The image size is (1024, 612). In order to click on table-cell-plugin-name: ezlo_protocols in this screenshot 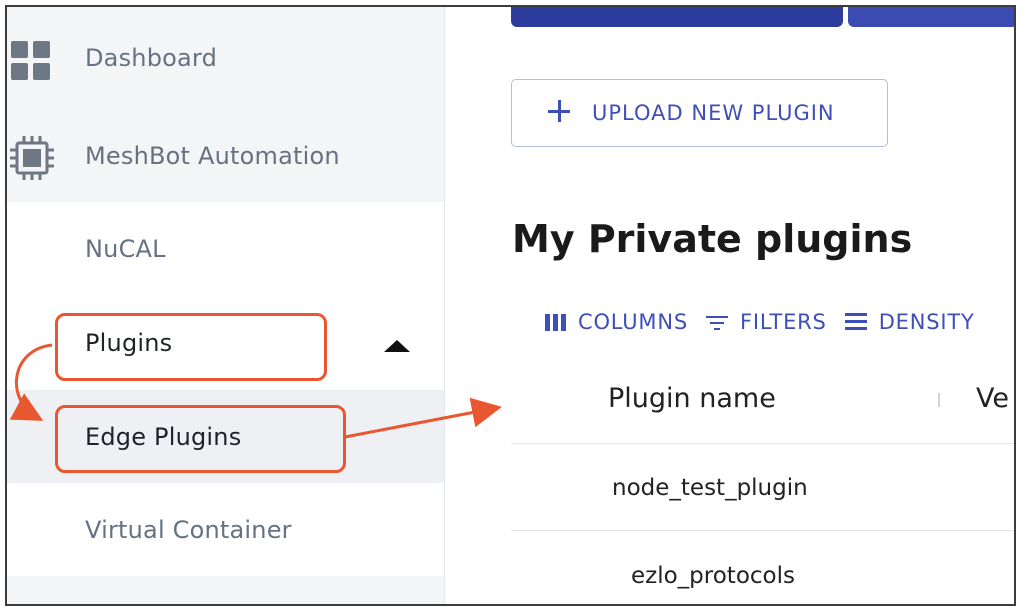, I will do `click(713, 576)`.